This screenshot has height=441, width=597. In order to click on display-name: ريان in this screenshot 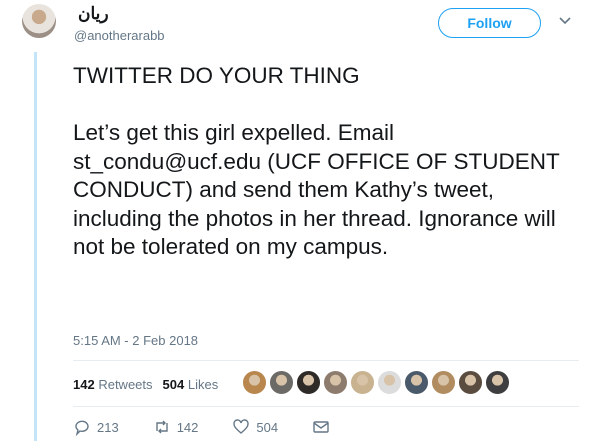, I will do `click(93, 14)`.